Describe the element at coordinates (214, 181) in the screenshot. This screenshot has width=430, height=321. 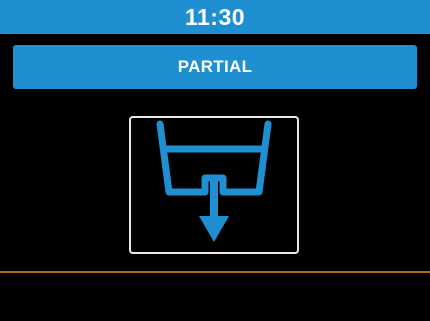
I see `partial-drain-icon` at that location.